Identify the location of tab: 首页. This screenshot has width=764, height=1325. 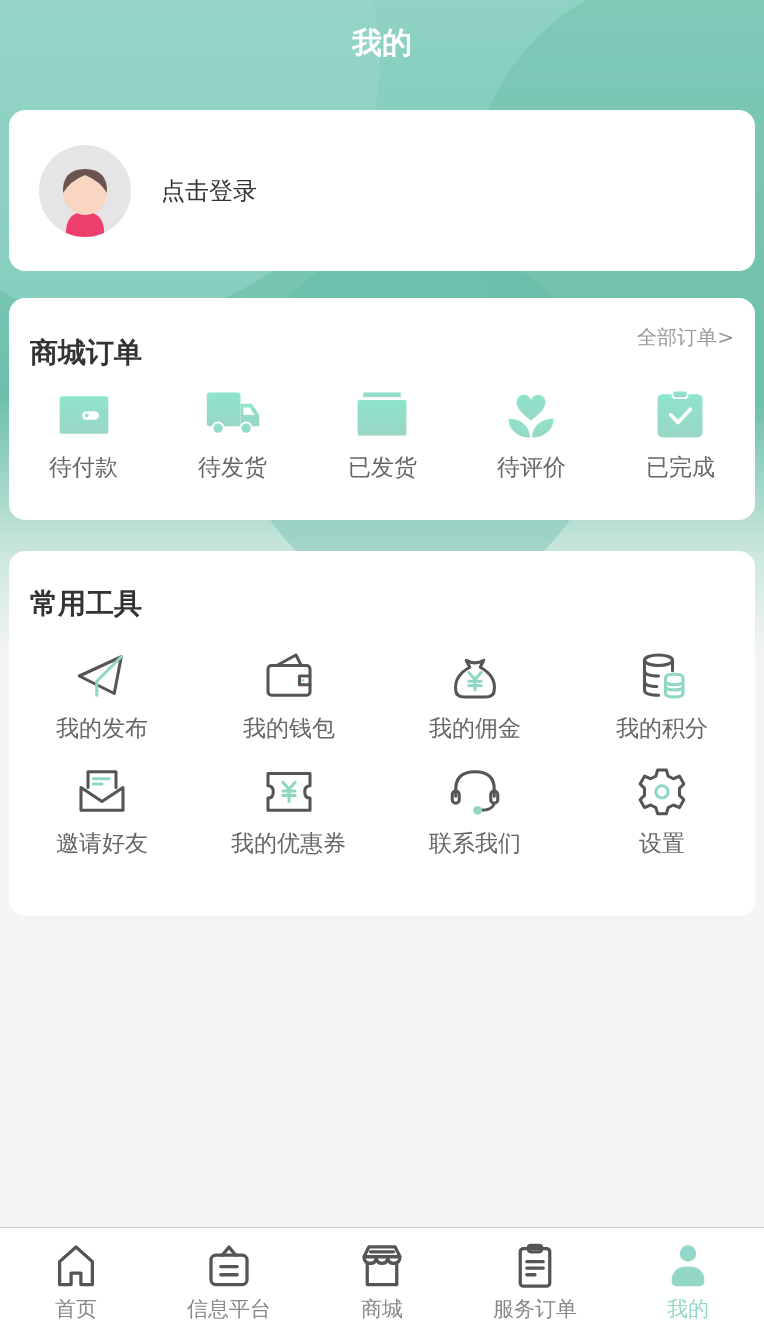
(76, 1276).